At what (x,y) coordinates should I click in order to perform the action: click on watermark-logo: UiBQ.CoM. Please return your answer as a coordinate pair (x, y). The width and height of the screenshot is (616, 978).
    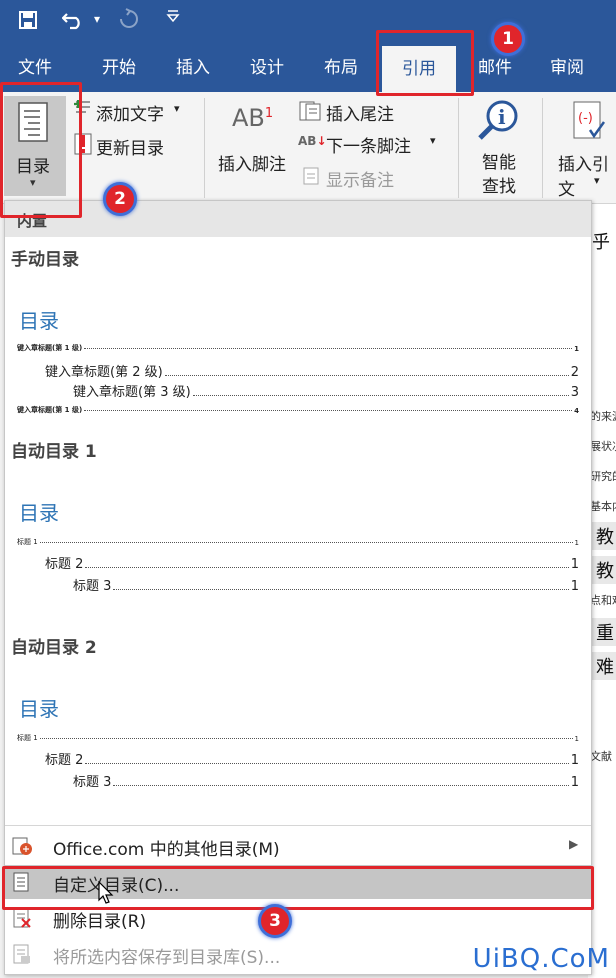
    Looking at the image, I should click on (541, 959).